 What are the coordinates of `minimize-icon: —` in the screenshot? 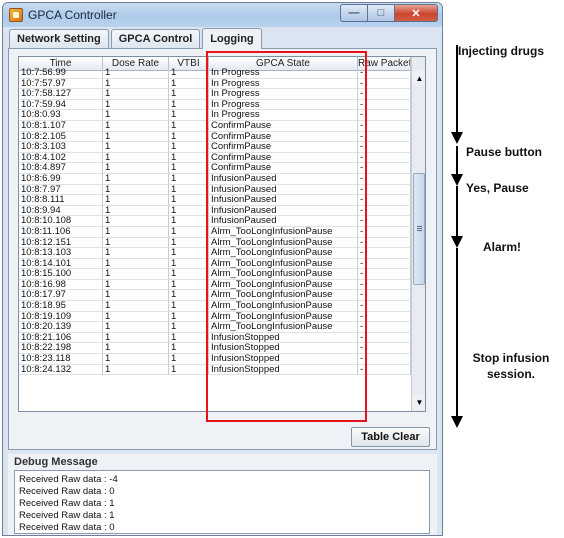 It's located at (354, 13).